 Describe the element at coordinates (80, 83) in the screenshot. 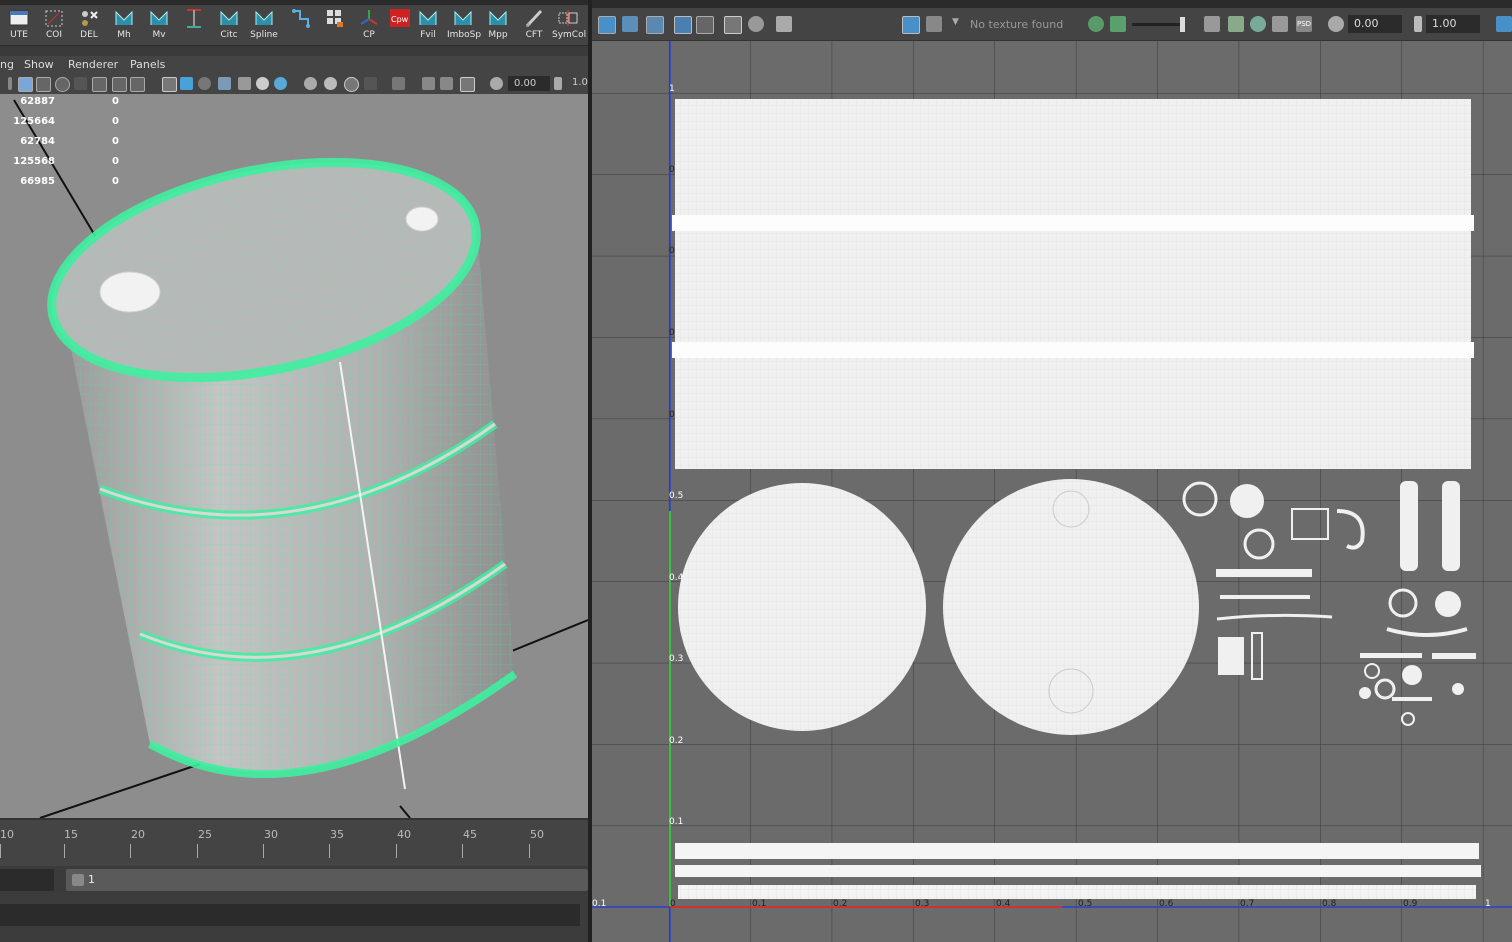

I see `gate-mask-icon` at that location.